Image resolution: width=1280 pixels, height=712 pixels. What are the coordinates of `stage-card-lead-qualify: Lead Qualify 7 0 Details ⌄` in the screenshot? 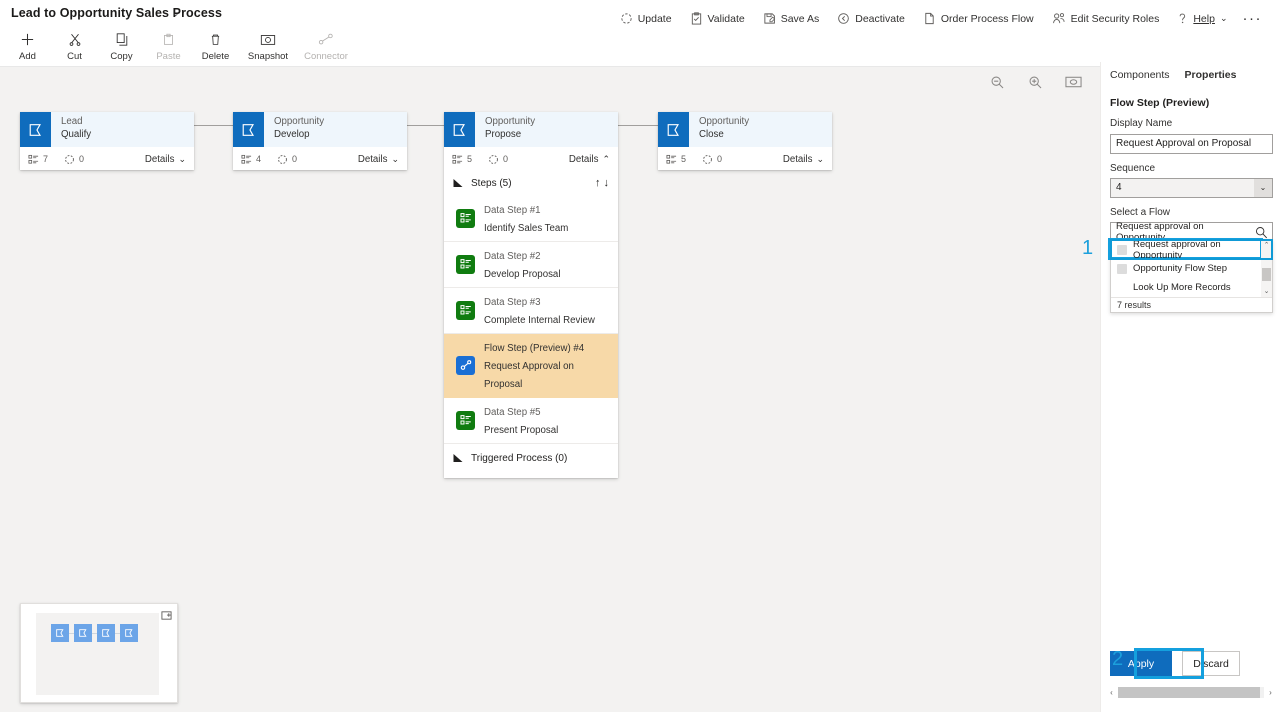 It's located at (107, 141).